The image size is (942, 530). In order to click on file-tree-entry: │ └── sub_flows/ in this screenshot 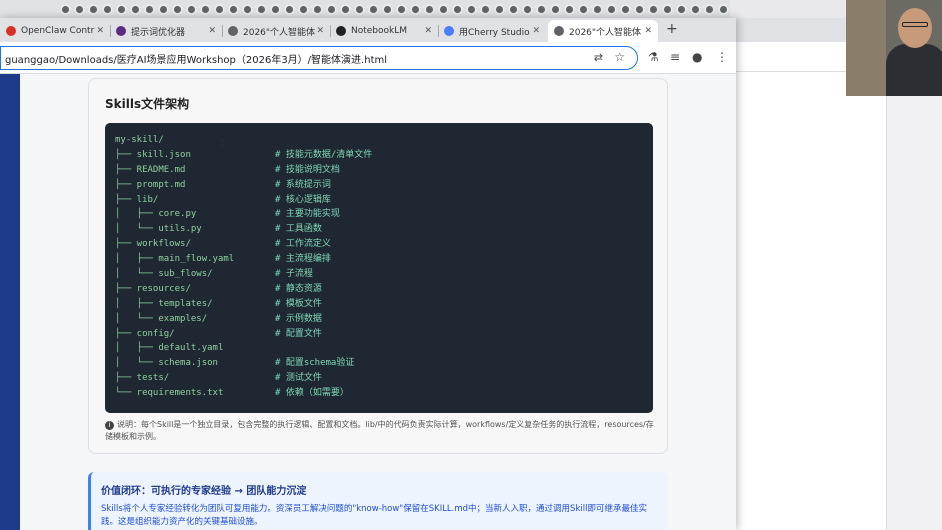, I will do `click(164, 274)`.